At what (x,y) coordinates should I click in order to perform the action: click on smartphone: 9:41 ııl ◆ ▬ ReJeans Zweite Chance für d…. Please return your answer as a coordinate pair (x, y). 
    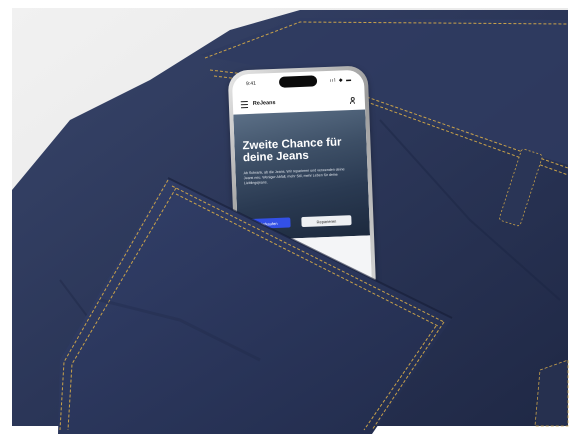
    Looking at the image, I should click on (302, 184).